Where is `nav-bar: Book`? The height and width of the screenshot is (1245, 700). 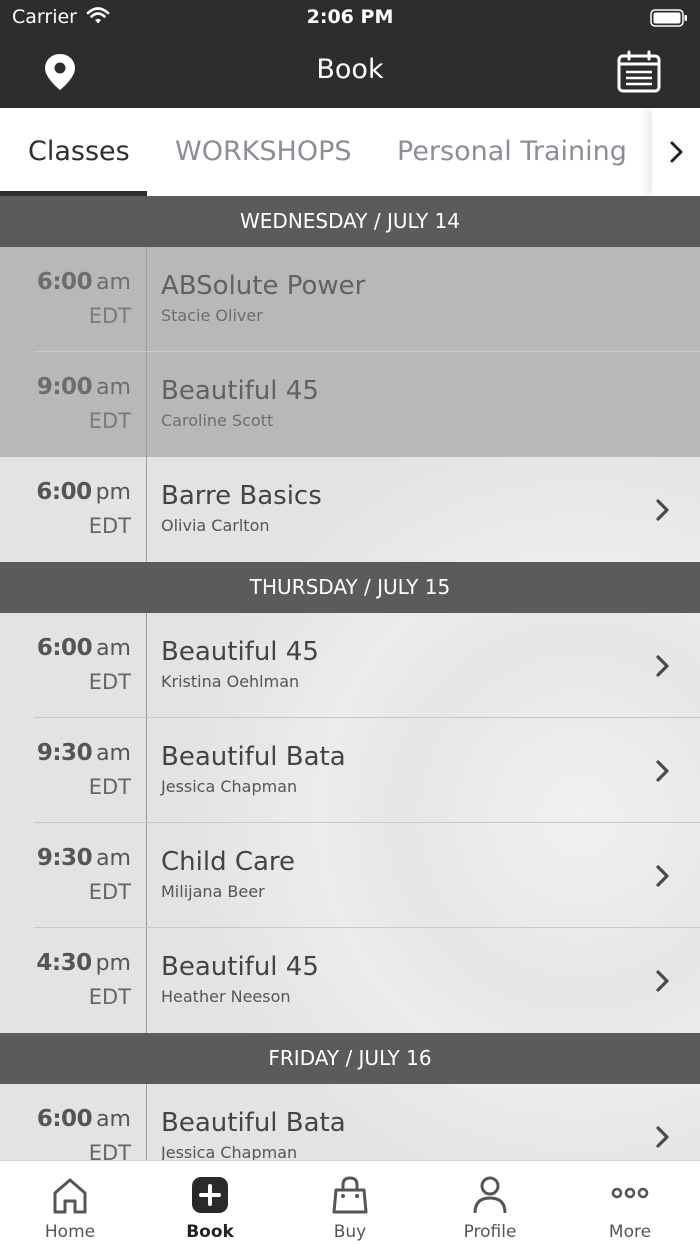 nav-bar: Book is located at coordinates (350, 72).